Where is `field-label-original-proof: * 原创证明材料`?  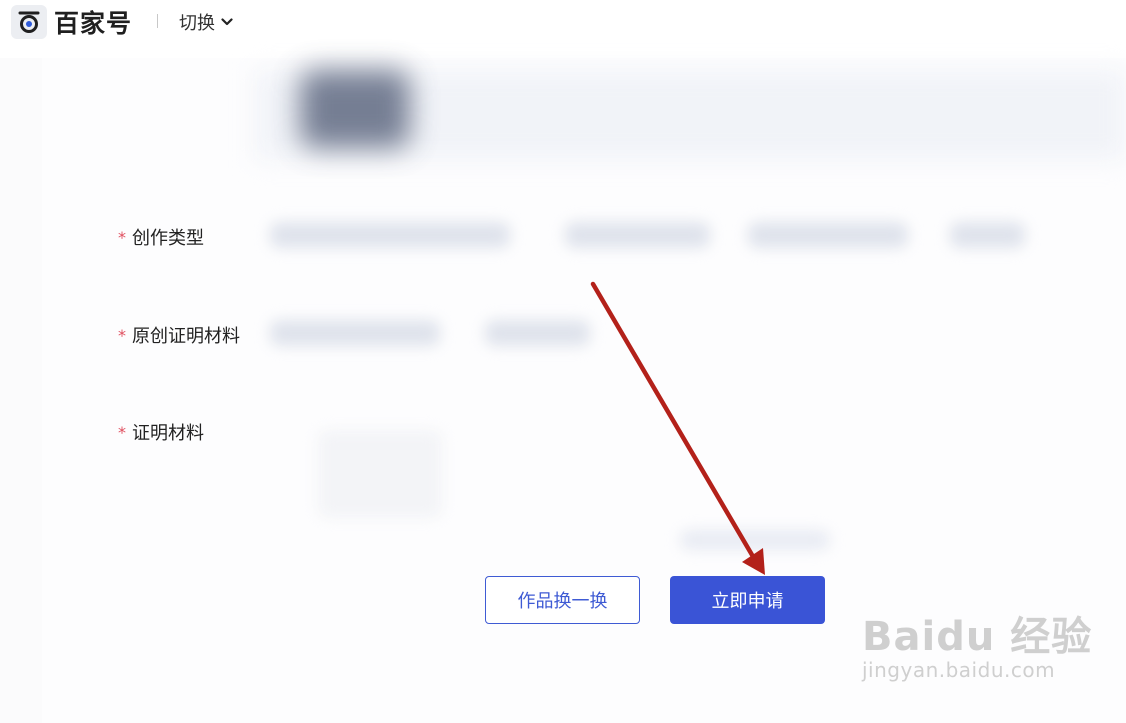 field-label-original-proof: * 原创证明材料 is located at coordinates (179, 335).